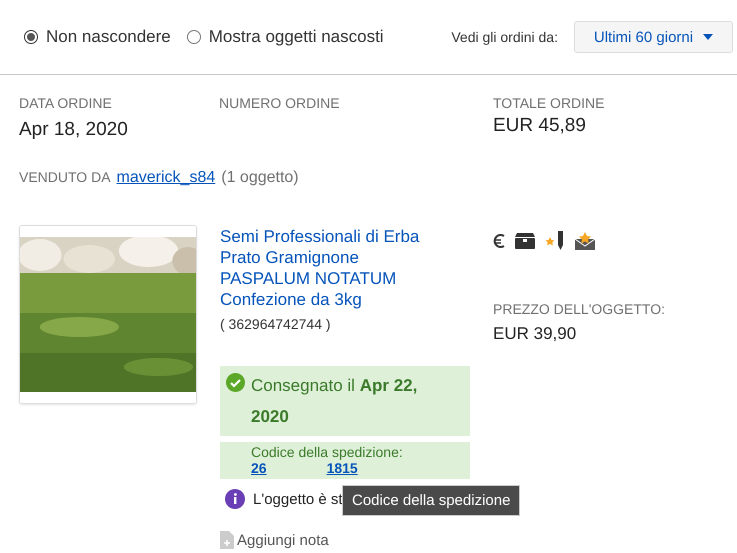 The image size is (737, 553). I want to click on star-pencil-icon, so click(555, 241).